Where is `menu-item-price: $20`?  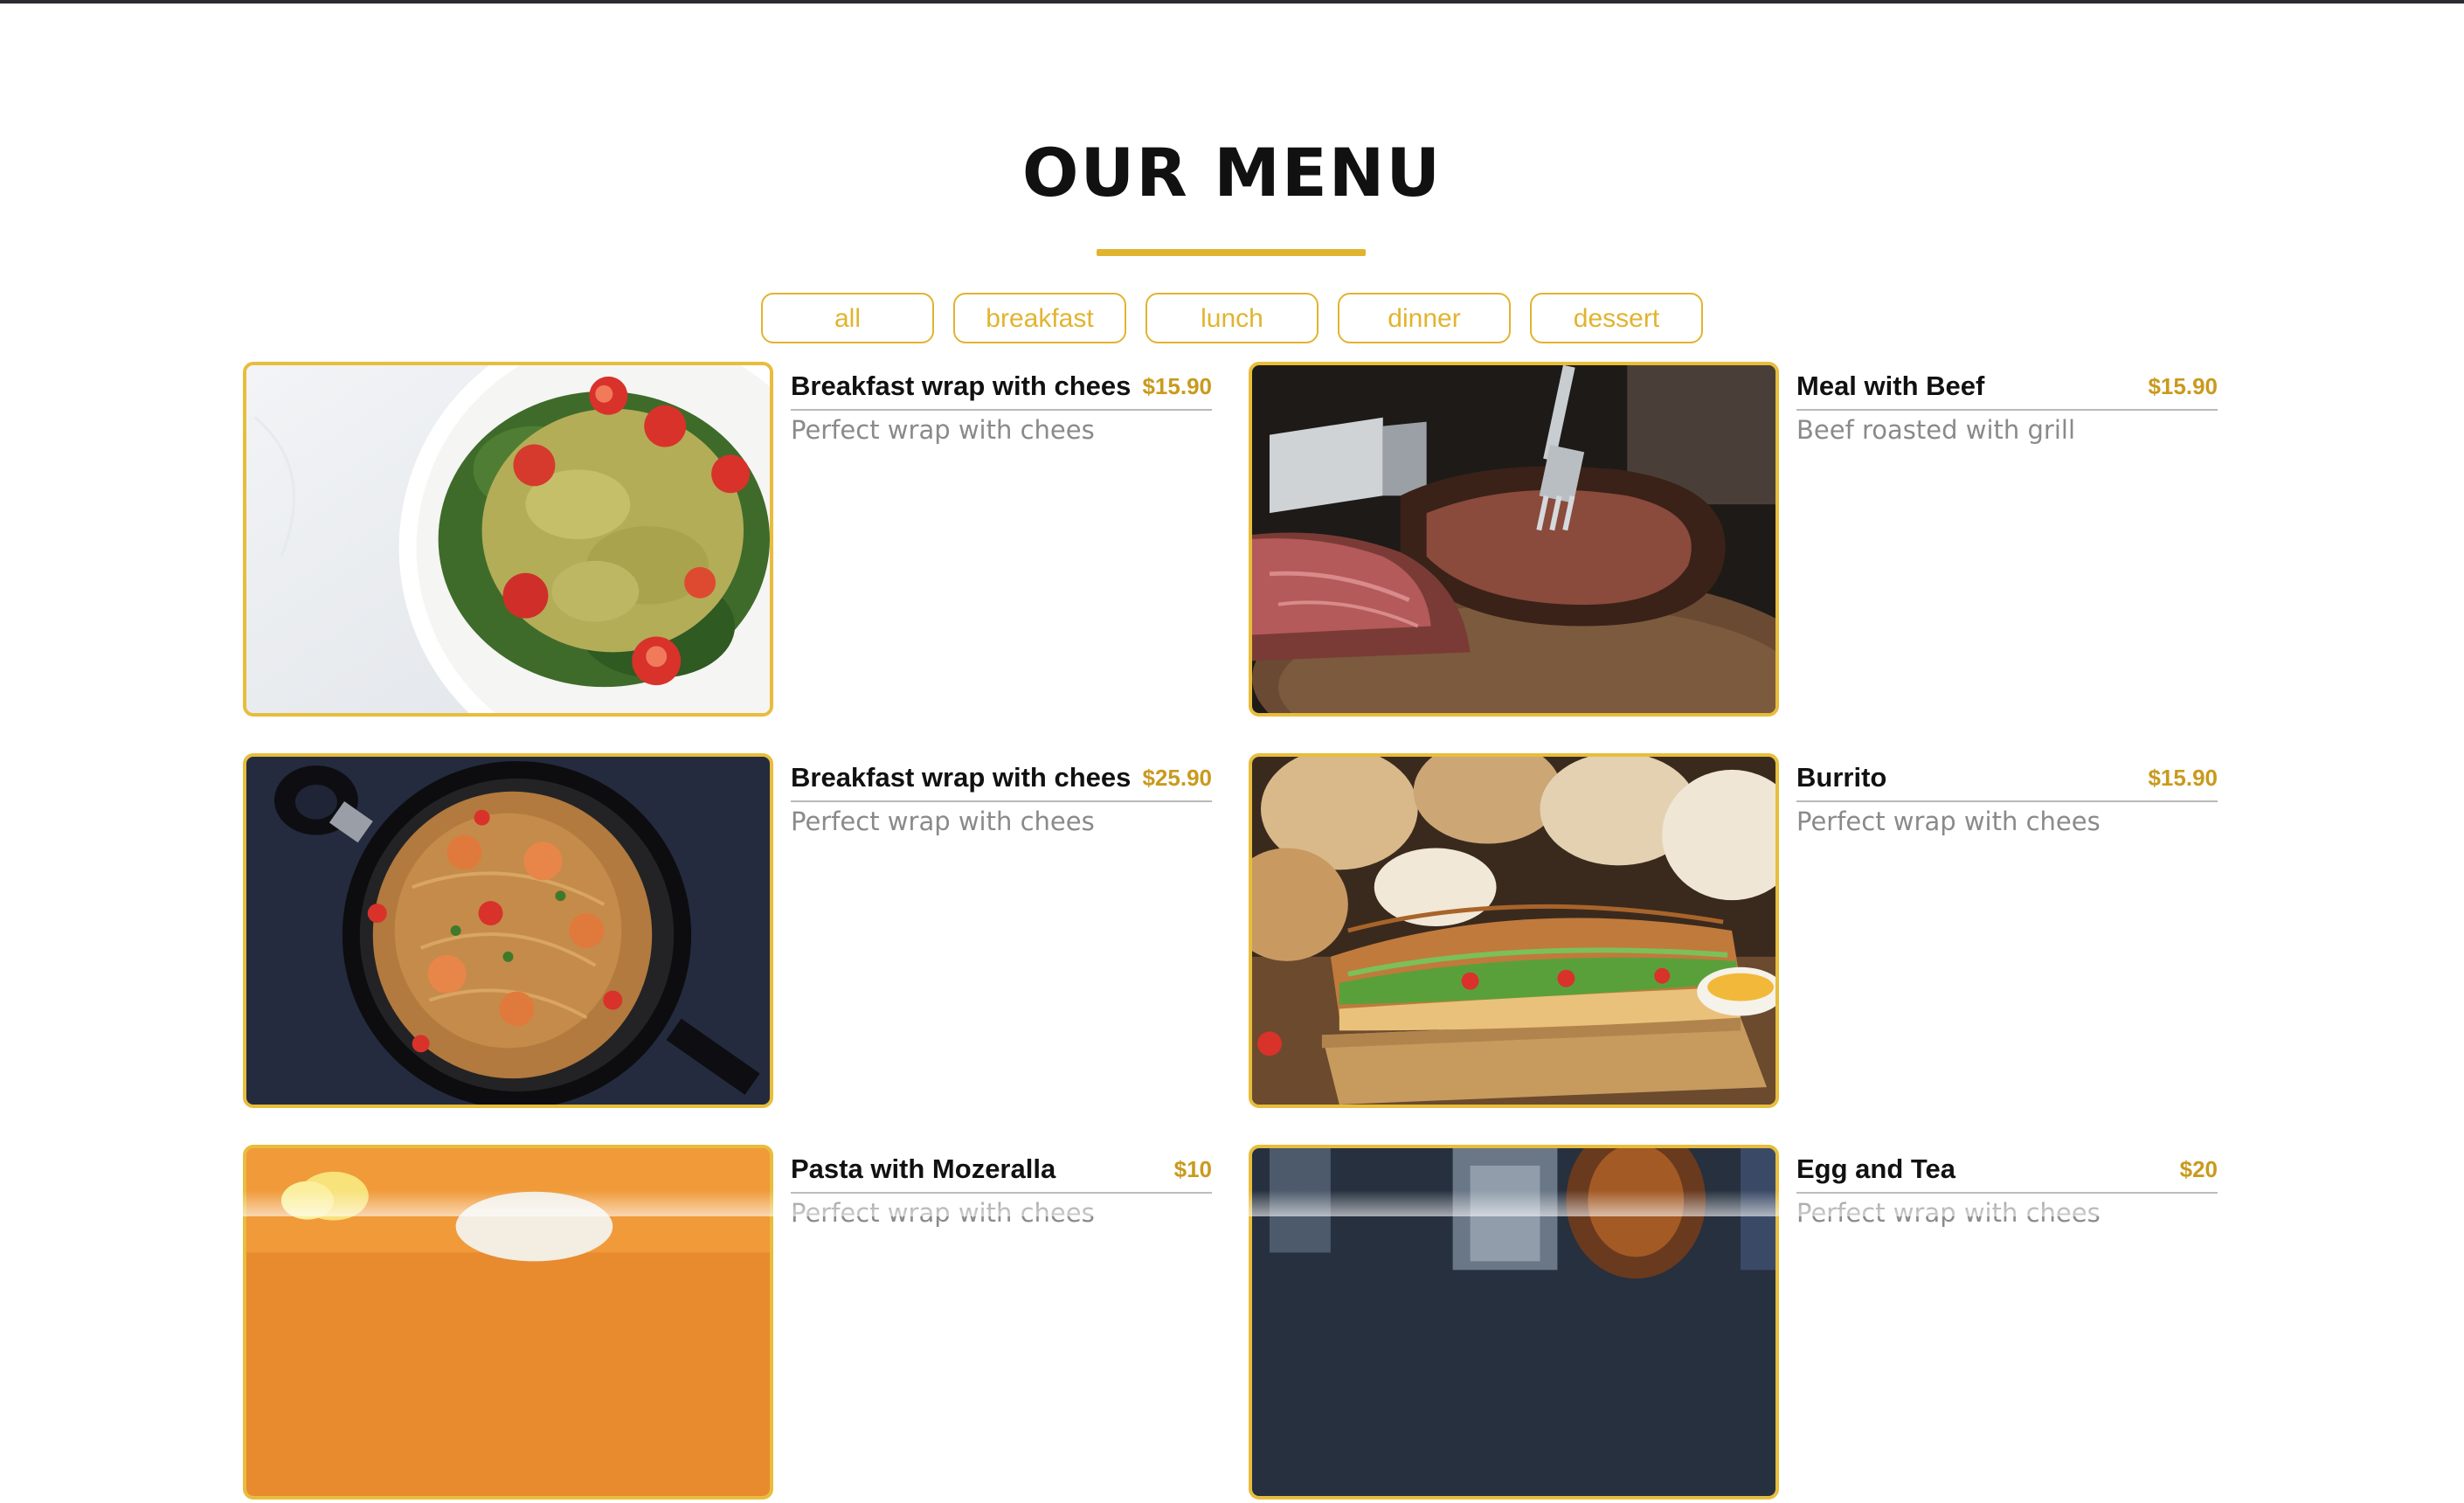
menu-item-price: $20 is located at coordinates (2198, 1169).